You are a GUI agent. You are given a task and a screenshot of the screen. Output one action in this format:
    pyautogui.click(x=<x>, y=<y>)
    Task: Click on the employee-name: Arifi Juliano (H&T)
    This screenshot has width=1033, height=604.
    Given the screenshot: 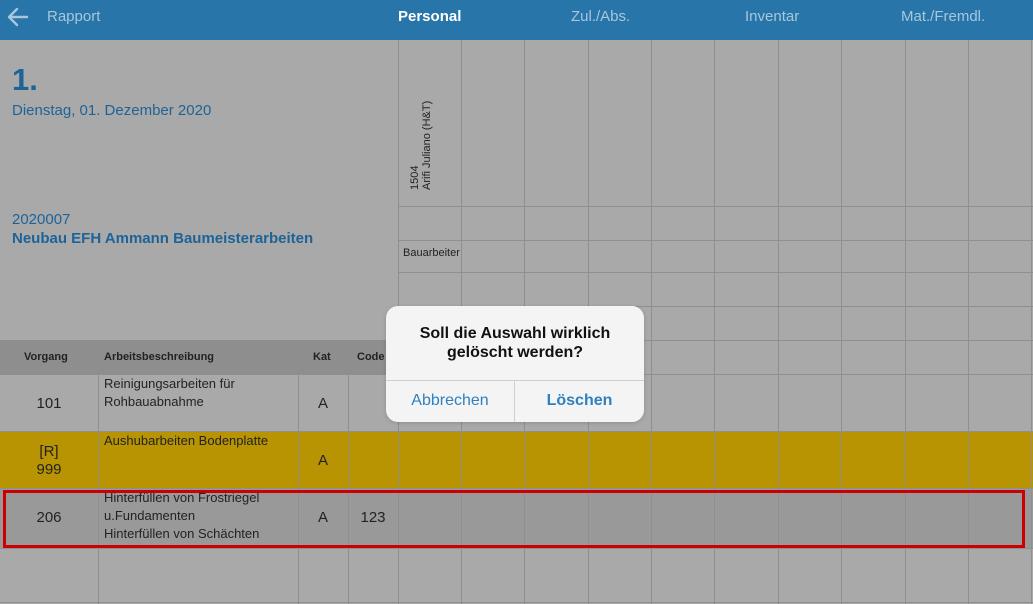 What is the action you would take?
    pyautogui.click(x=427, y=145)
    